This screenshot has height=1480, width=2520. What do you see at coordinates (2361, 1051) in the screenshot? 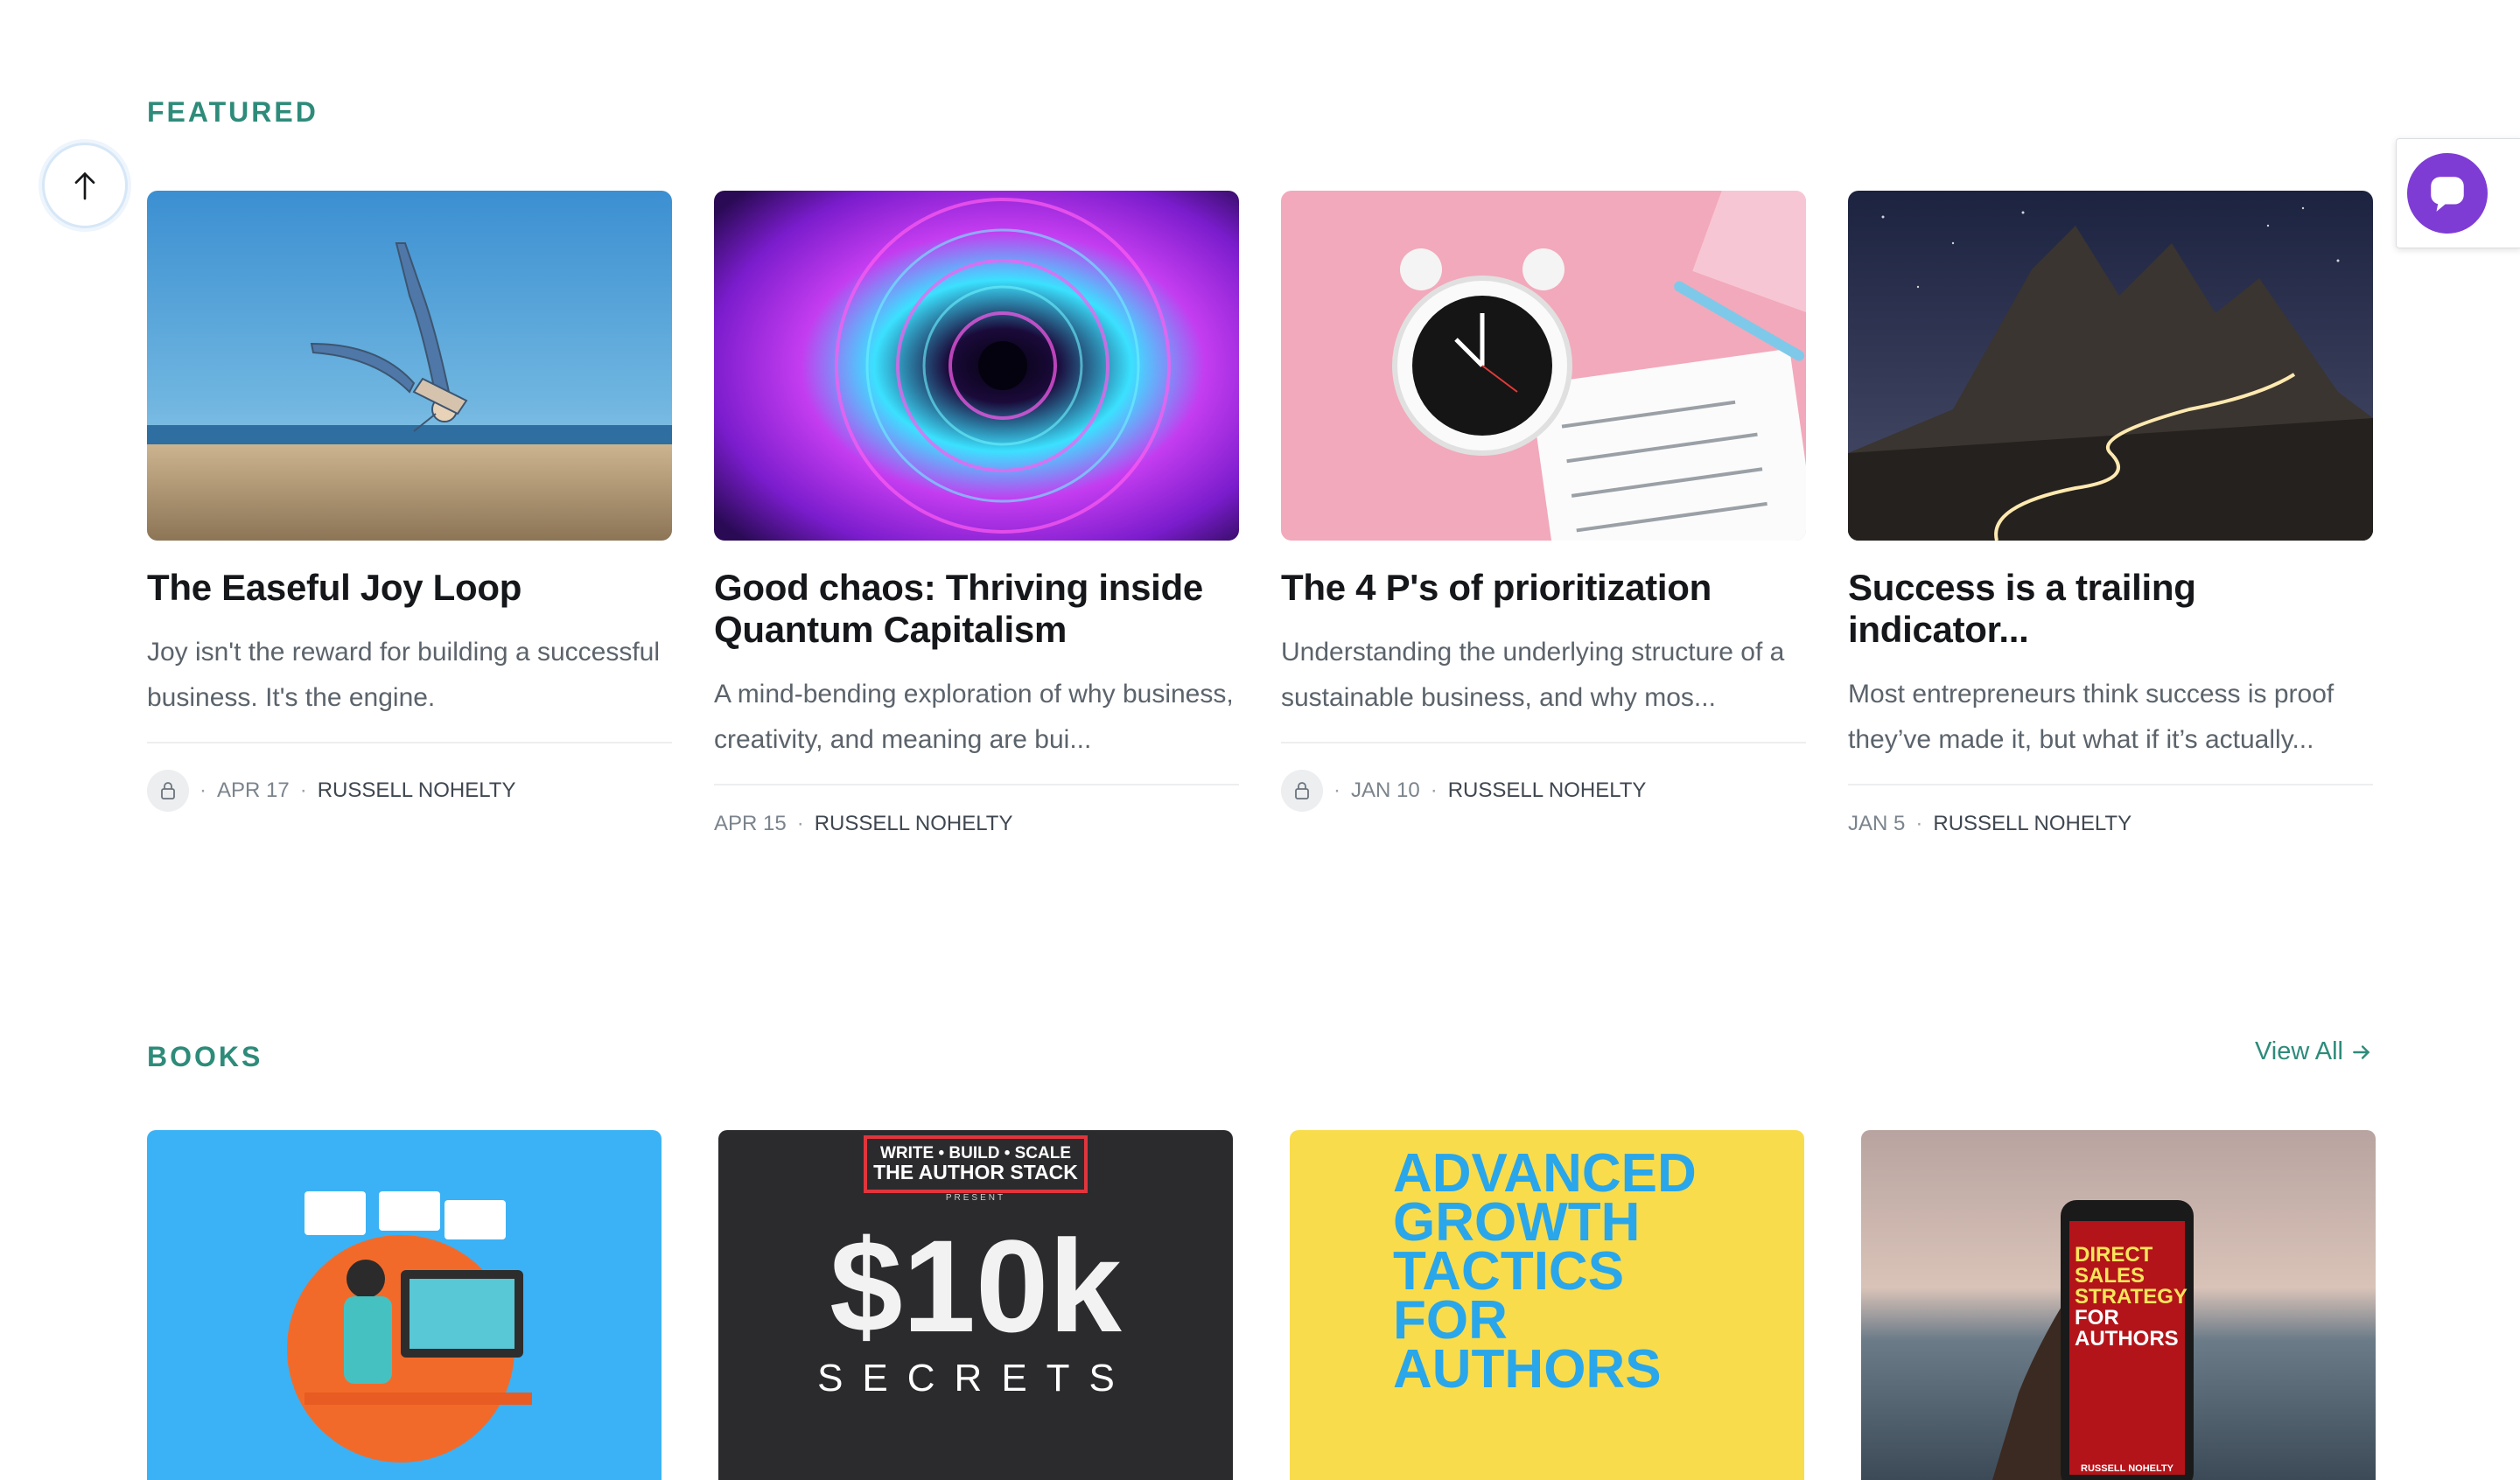
I see `arrow-right-icon` at bounding box center [2361, 1051].